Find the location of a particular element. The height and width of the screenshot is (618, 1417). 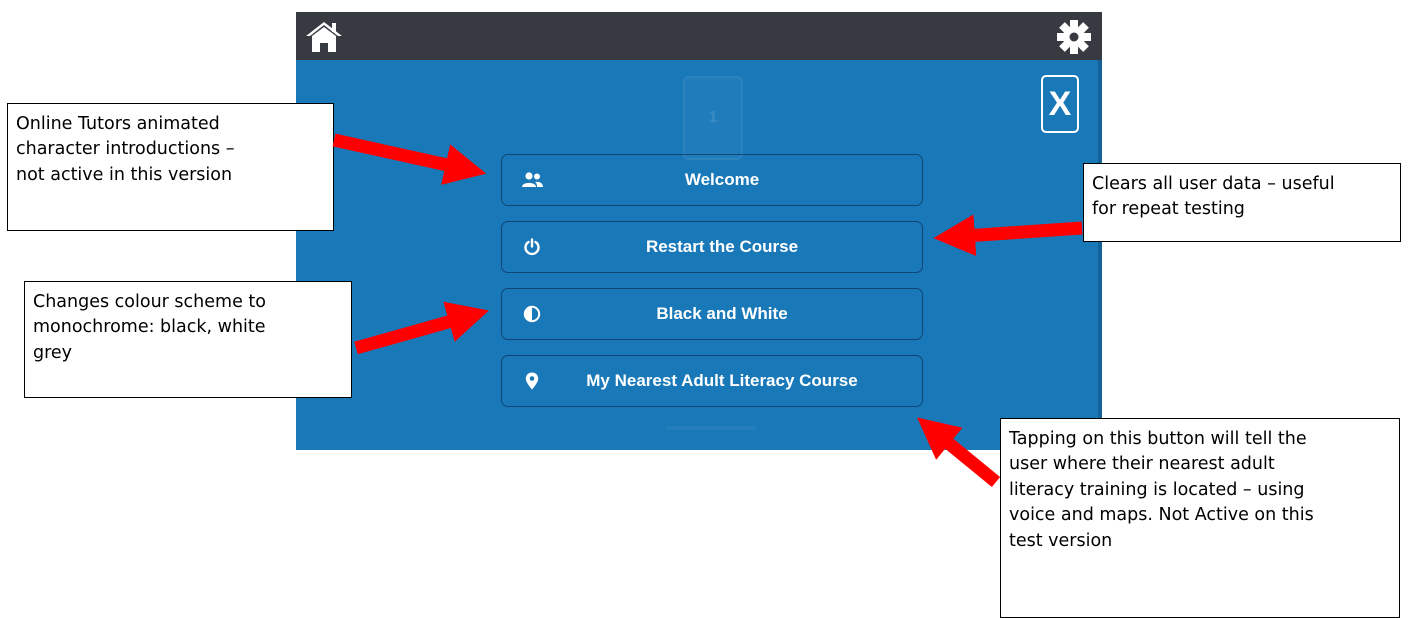

restart-course-button: Restart the Course is located at coordinates (712, 247).